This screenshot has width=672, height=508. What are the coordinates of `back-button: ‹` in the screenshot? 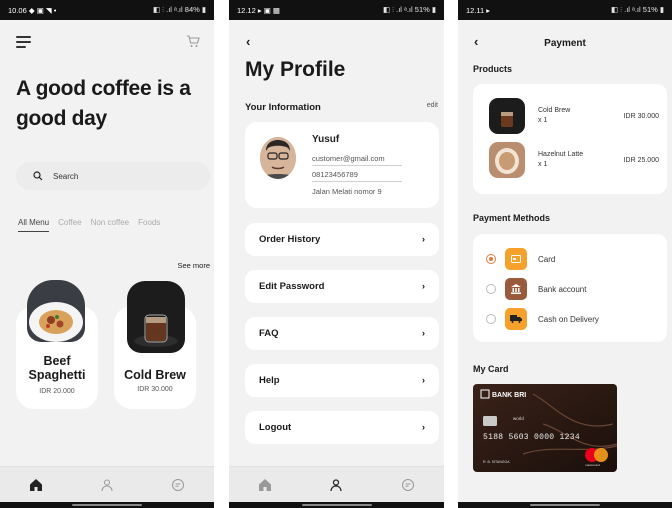 It's located at (248, 41).